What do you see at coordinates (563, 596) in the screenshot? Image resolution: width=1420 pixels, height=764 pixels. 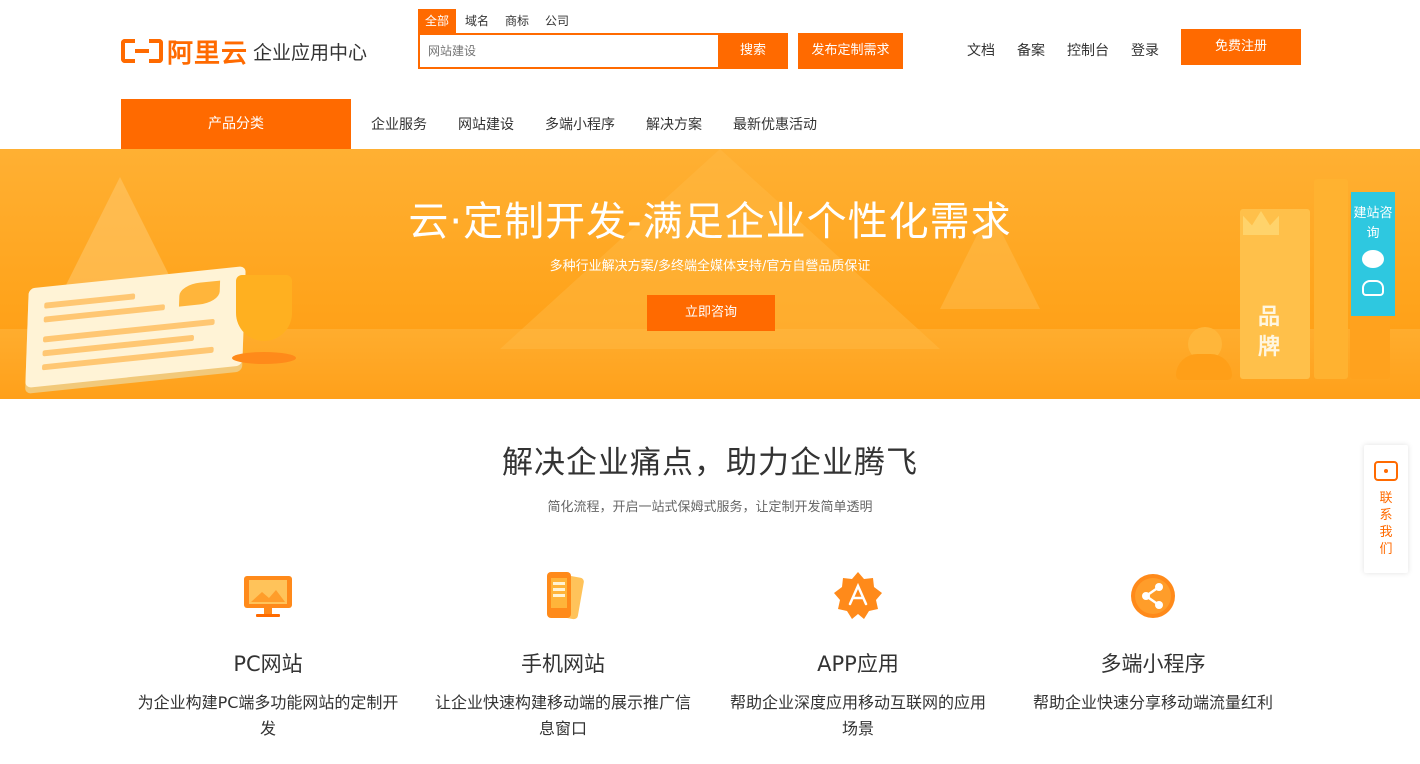 I see `mobile-icon` at bounding box center [563, 596].